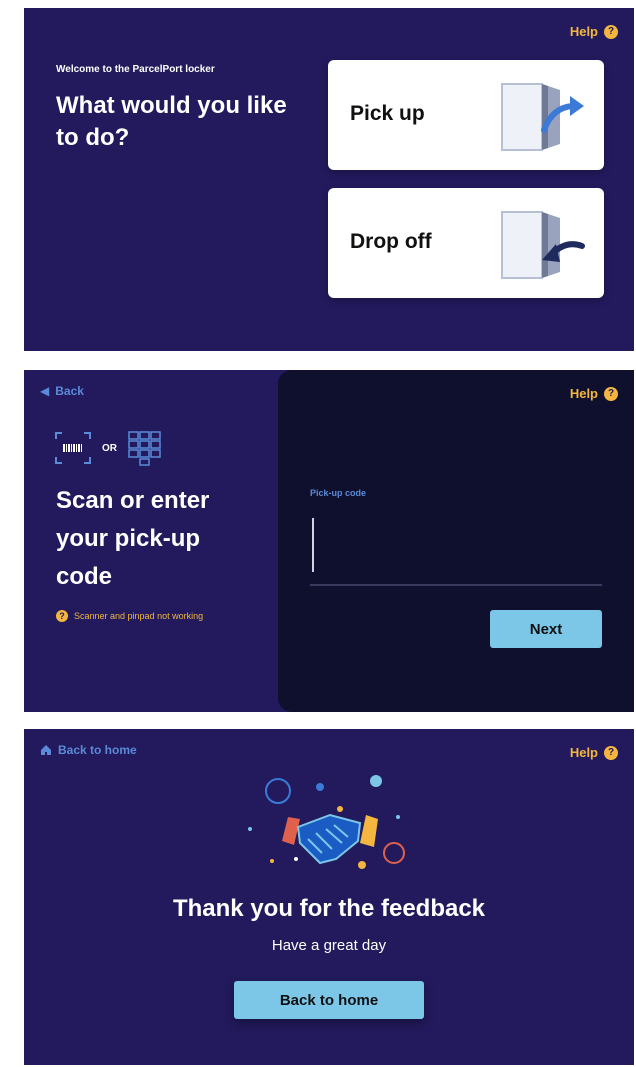 This screenshot has width=636, height=1067. Describe the element at coordinates (543, 245) in the screenshot. I see `door-open-arrow-in-icon` at that location.